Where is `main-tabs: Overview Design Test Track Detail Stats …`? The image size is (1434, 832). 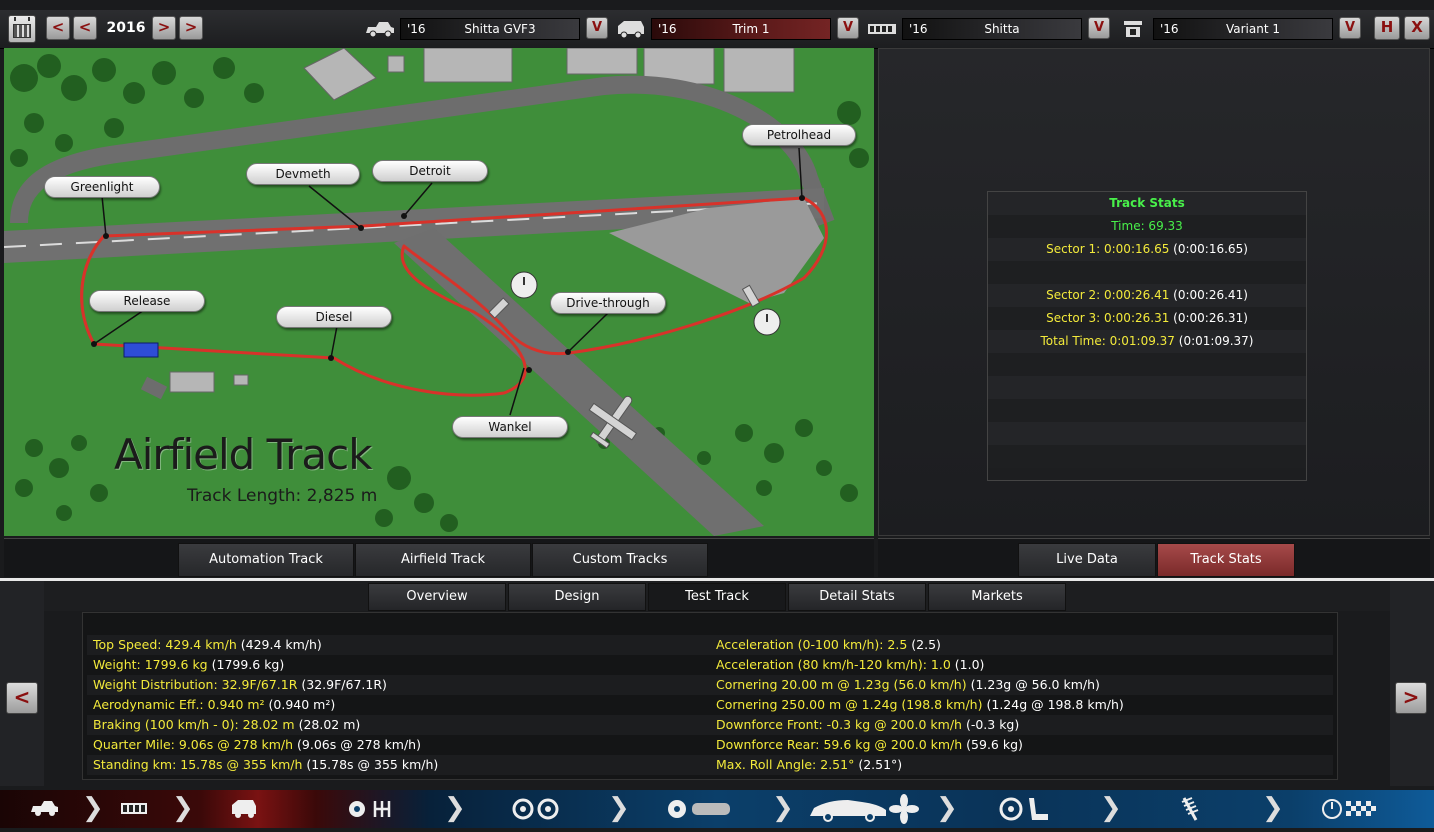
main-tabs: Overview Design Test Track Detail Stats … is located at coordinates (717, 596).